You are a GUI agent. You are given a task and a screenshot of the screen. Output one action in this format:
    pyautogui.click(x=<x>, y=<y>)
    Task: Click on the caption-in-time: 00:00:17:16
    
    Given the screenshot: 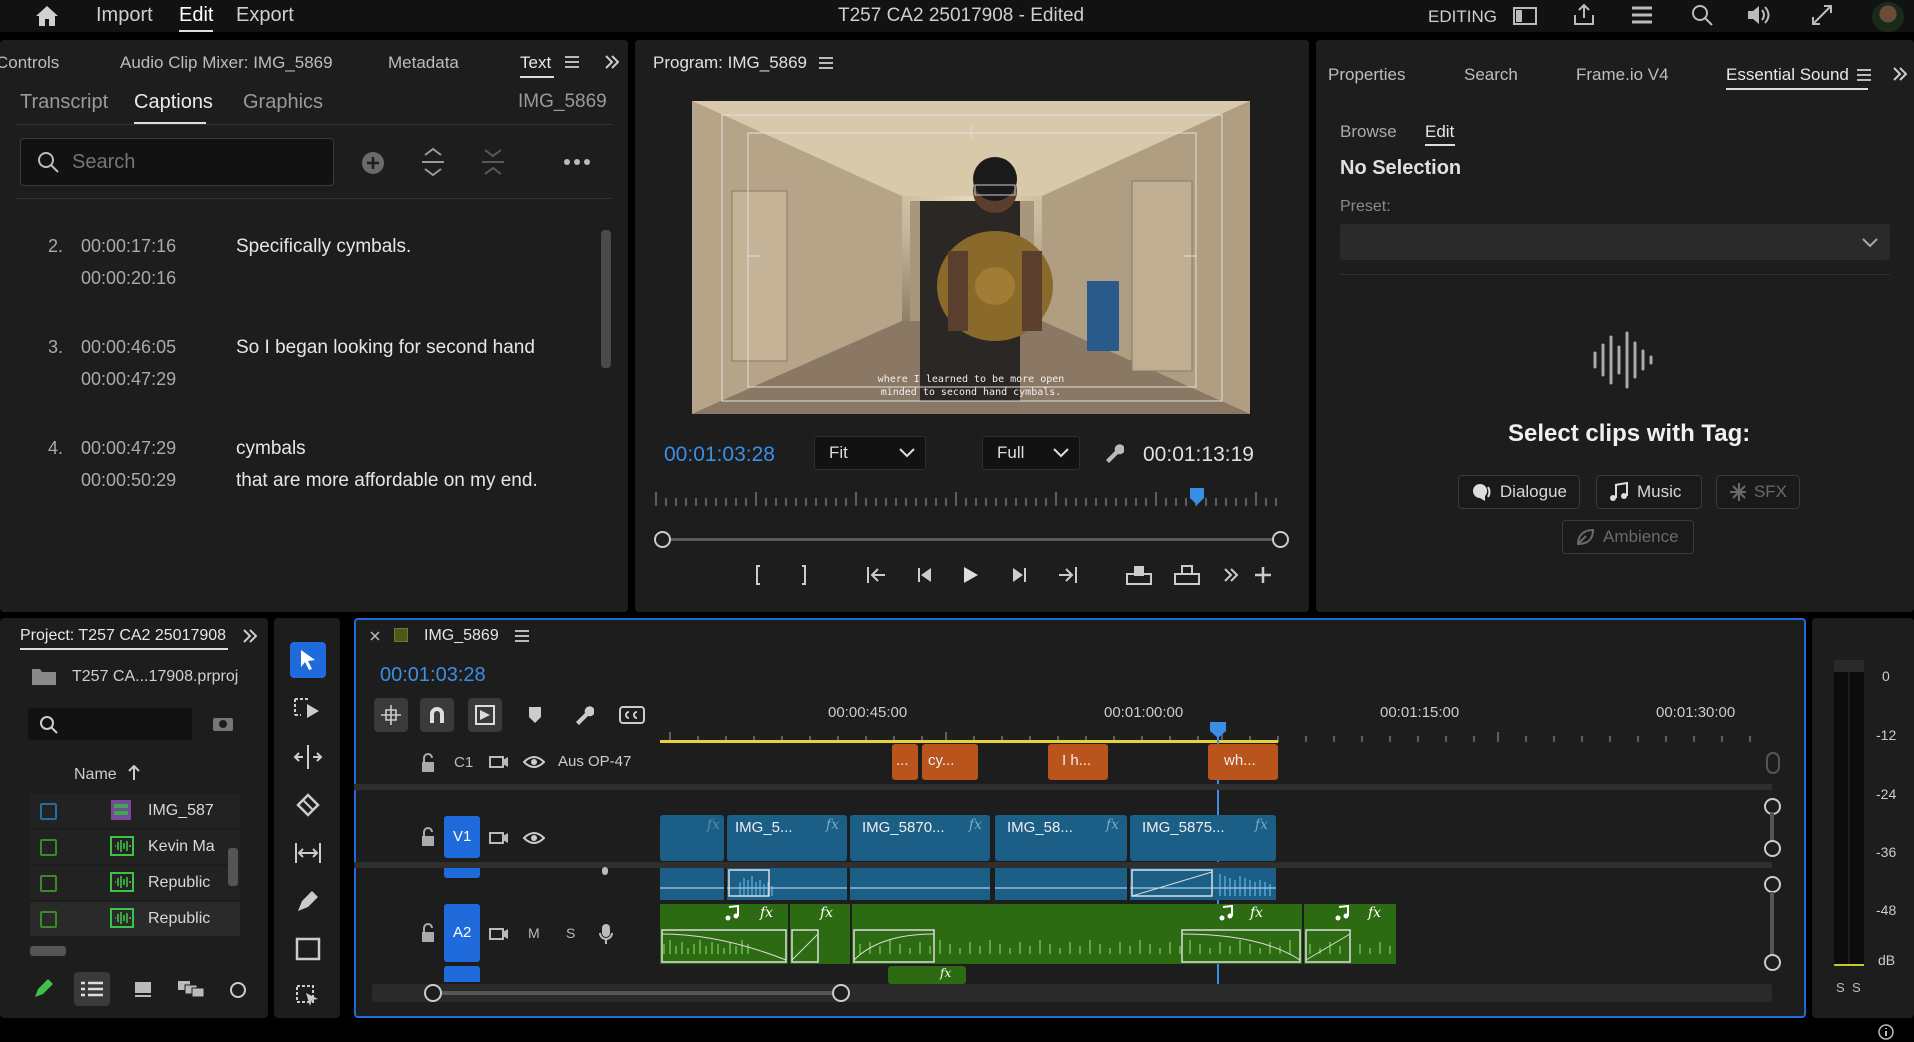 What is the action you would take?
    pyautogui.click(x=128, y=246)
    